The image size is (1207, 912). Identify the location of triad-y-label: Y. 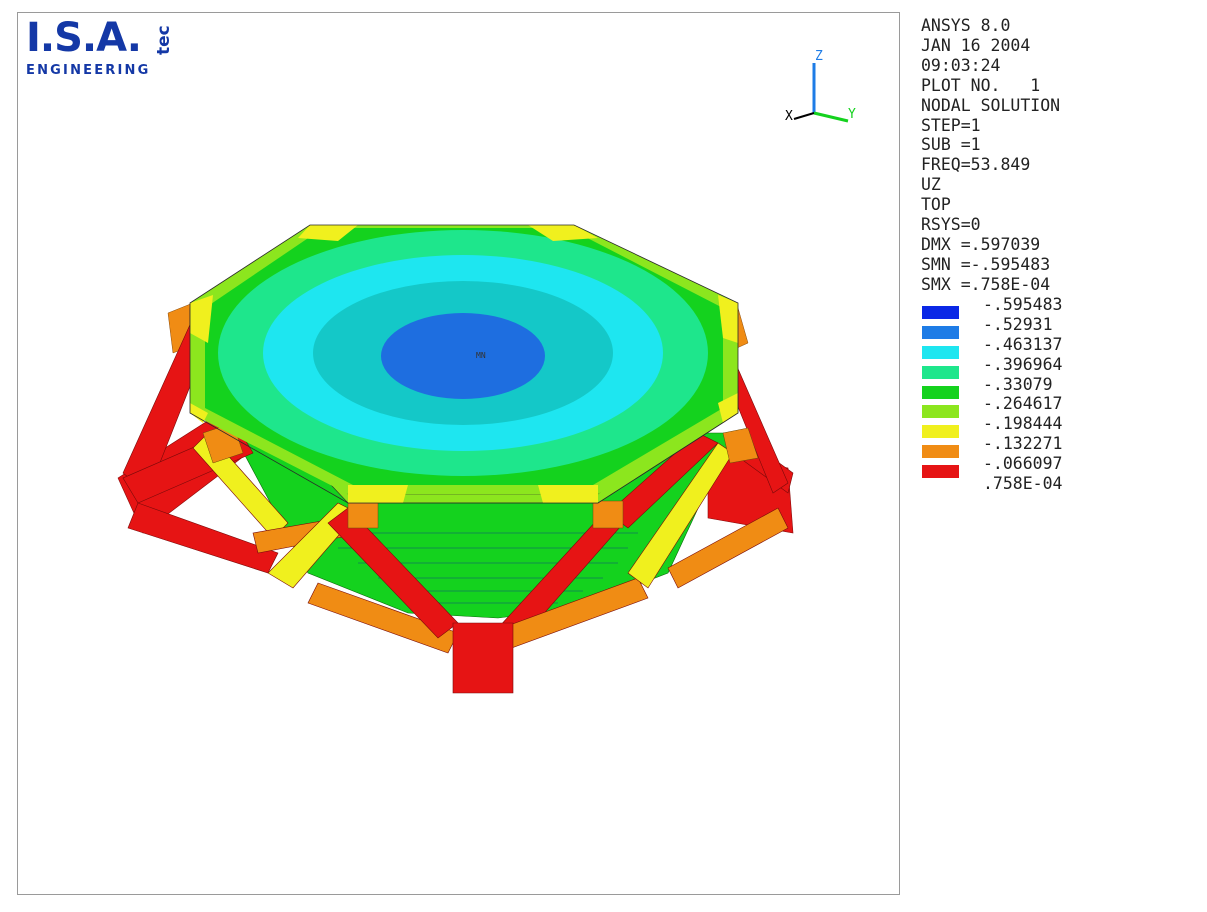
(852, 114).